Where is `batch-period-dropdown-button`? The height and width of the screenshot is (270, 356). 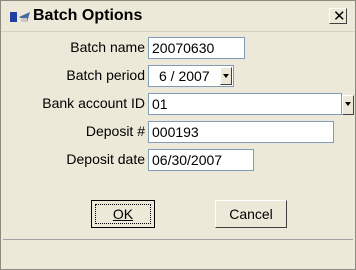
batch-period-dropdown-button is located at coordinates (226, 76).